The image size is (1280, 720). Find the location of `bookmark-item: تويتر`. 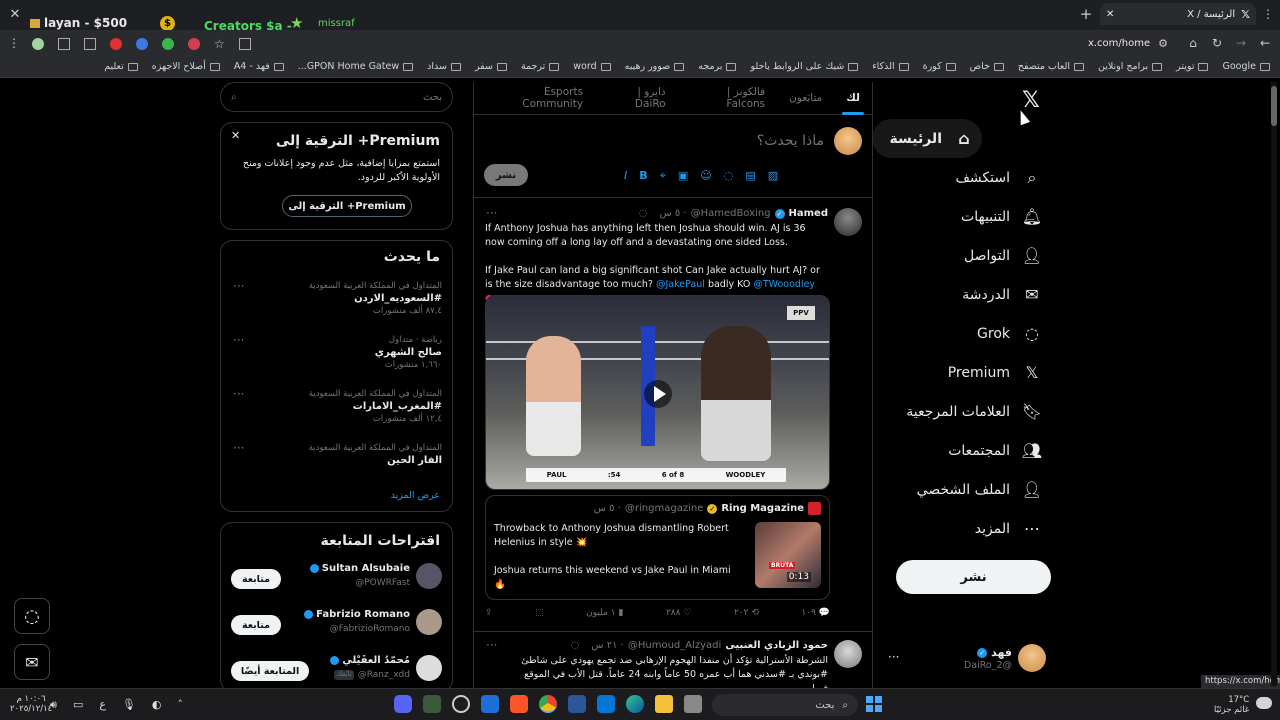

bookmark-item: تويتر is located at coordinates (1192, 66).